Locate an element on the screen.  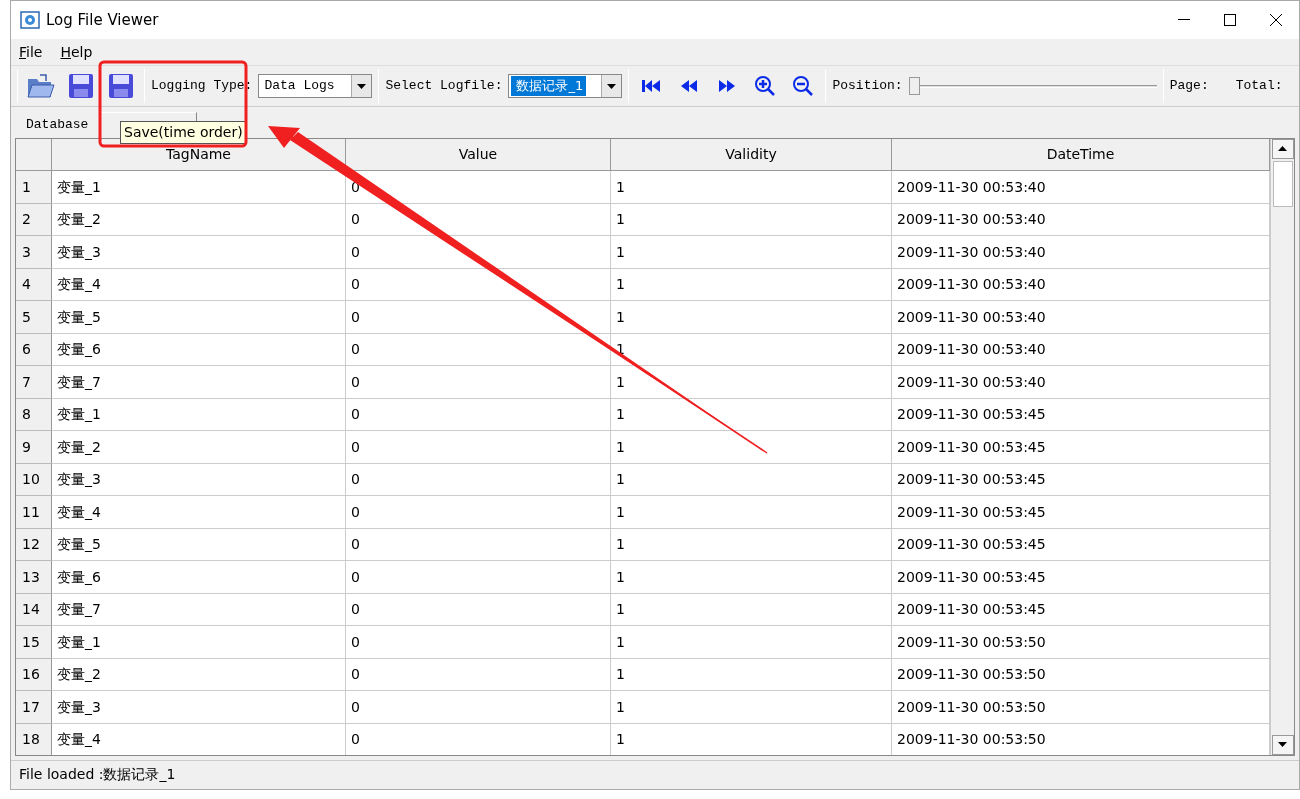
row-number: 7 is located at coordinates (34, 382).